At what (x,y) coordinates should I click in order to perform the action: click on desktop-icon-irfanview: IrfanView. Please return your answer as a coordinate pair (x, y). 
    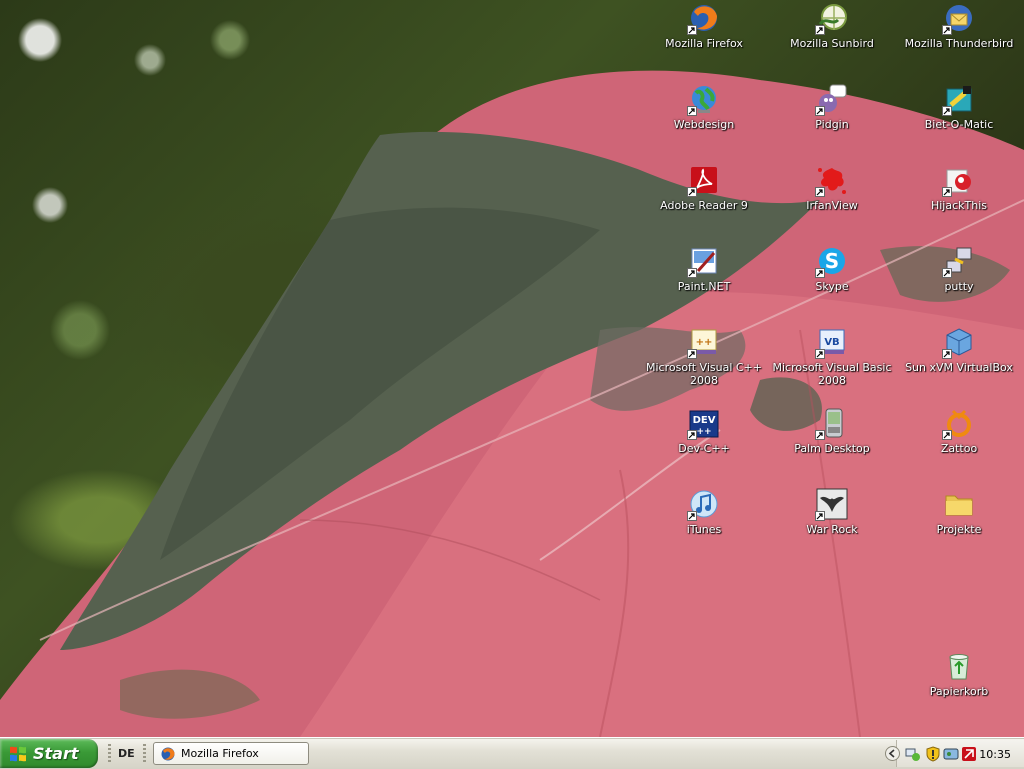
    Looking at the image, I should click on (832, 188).